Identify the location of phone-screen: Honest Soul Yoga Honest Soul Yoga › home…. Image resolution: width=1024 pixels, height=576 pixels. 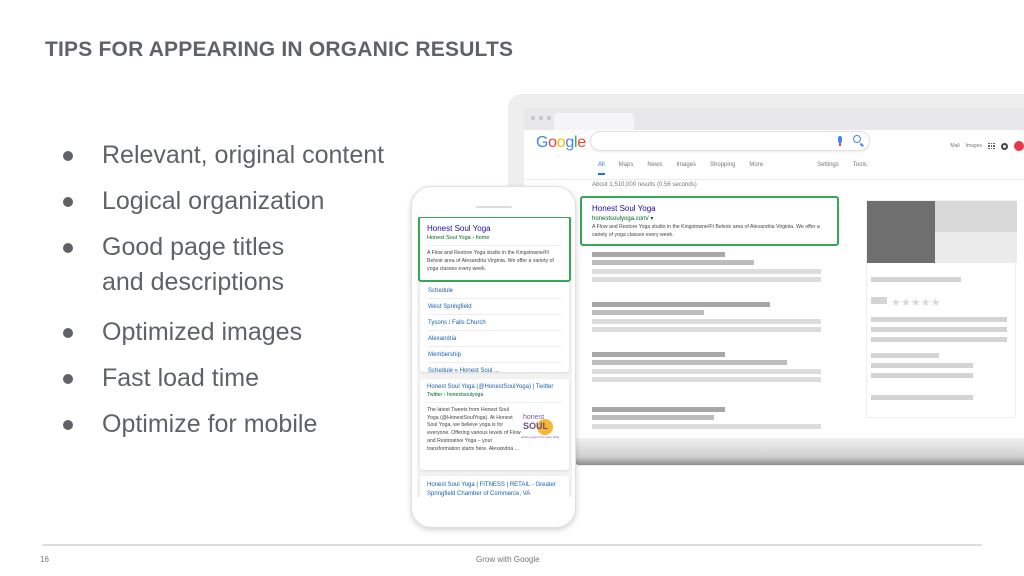
(494, 357).